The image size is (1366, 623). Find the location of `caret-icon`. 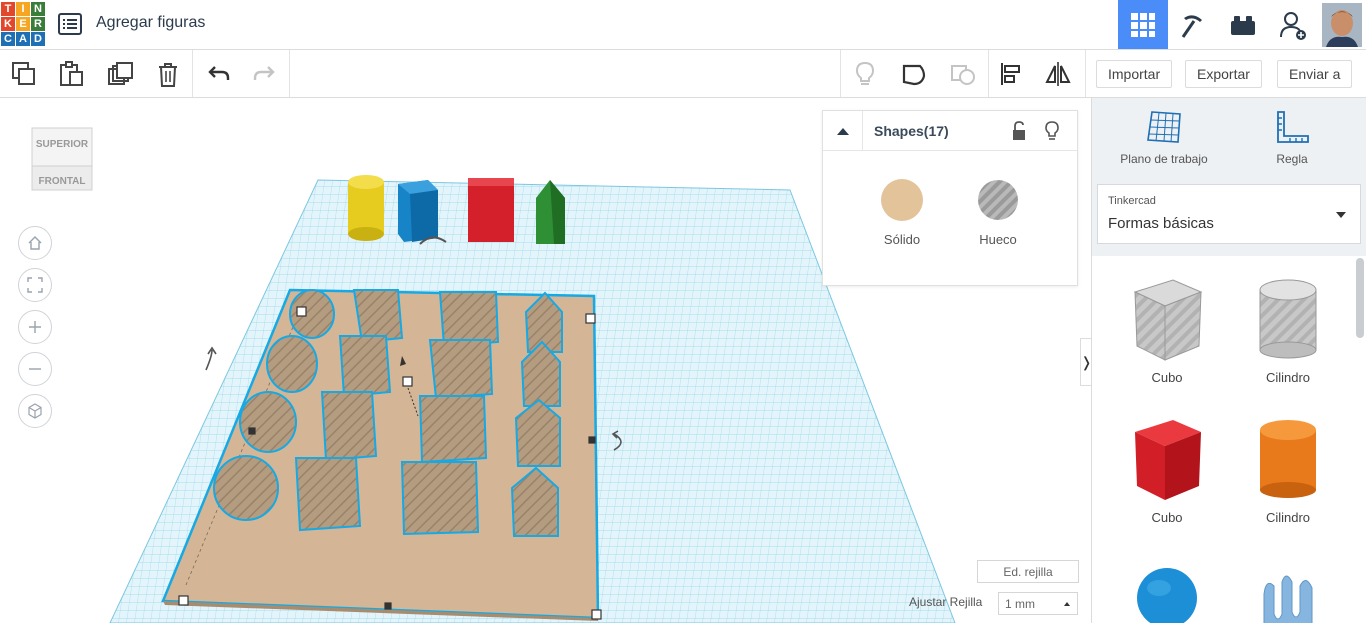

caret-icon is located at coordinates (1067, 603).